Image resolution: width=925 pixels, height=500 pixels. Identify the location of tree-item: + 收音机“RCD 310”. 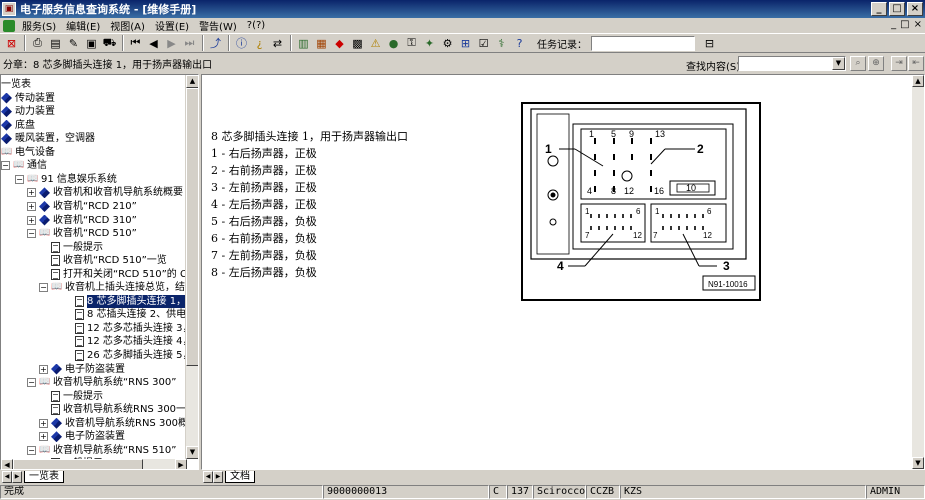
(82, 220).